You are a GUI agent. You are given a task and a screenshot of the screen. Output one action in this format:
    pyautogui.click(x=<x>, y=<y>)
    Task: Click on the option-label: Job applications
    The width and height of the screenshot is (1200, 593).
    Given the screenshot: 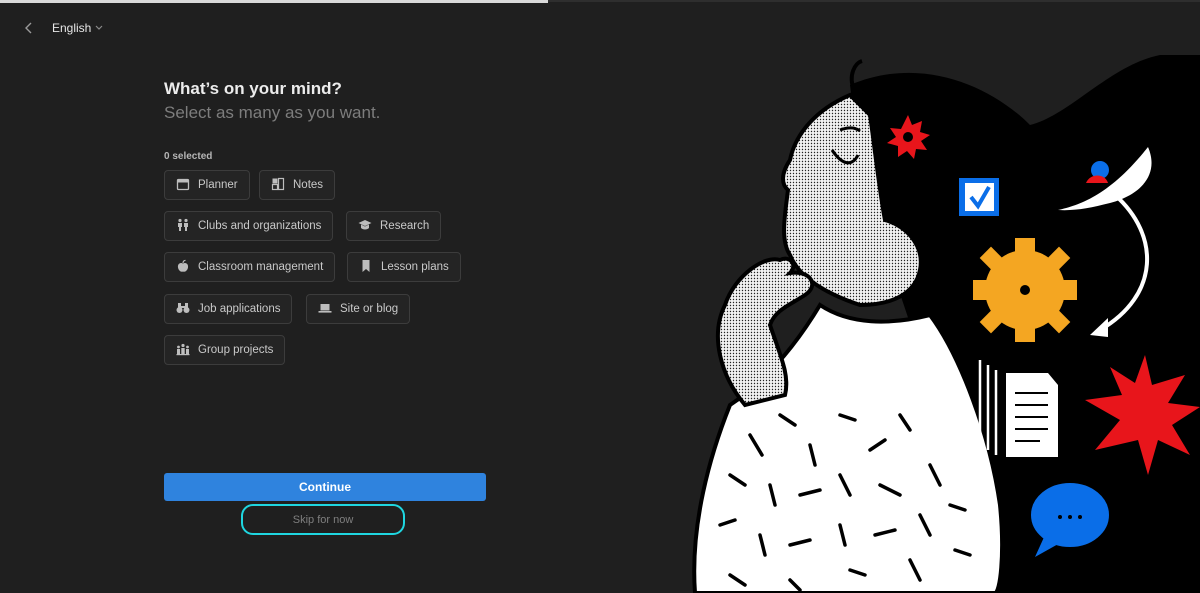 What is the action you would take?
    pyautogui.click(x=239, y=309)
    